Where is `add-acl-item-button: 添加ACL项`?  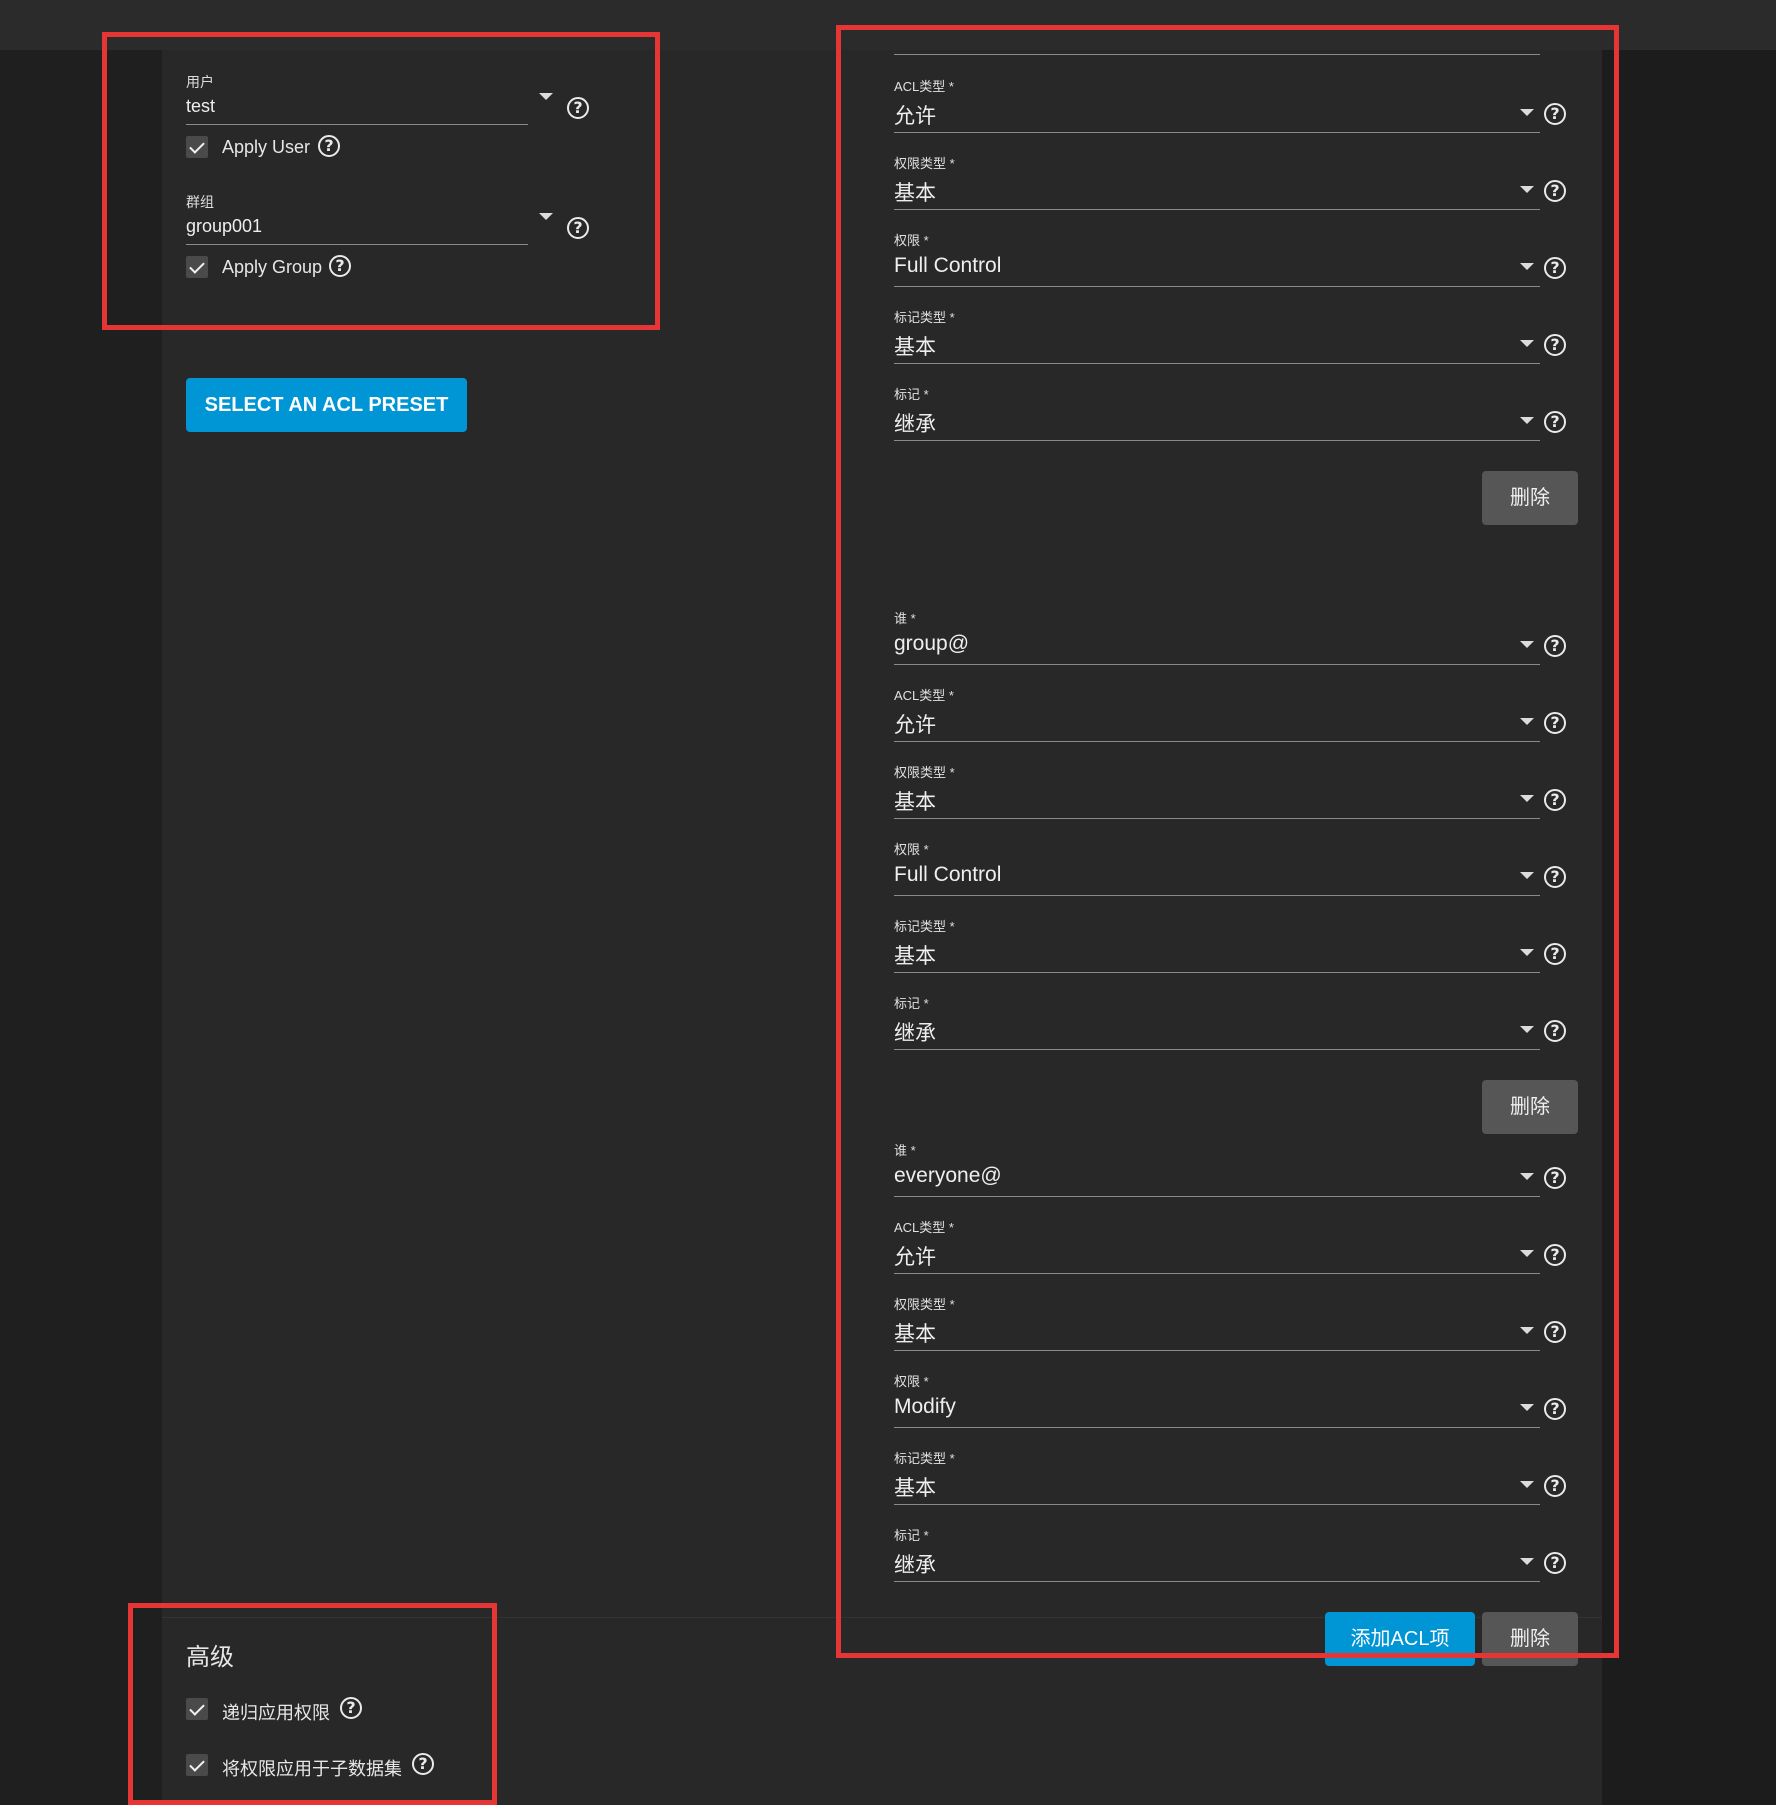
add-acl-item-button: 添加ACL项 is located at coordinates (1400, 1639).